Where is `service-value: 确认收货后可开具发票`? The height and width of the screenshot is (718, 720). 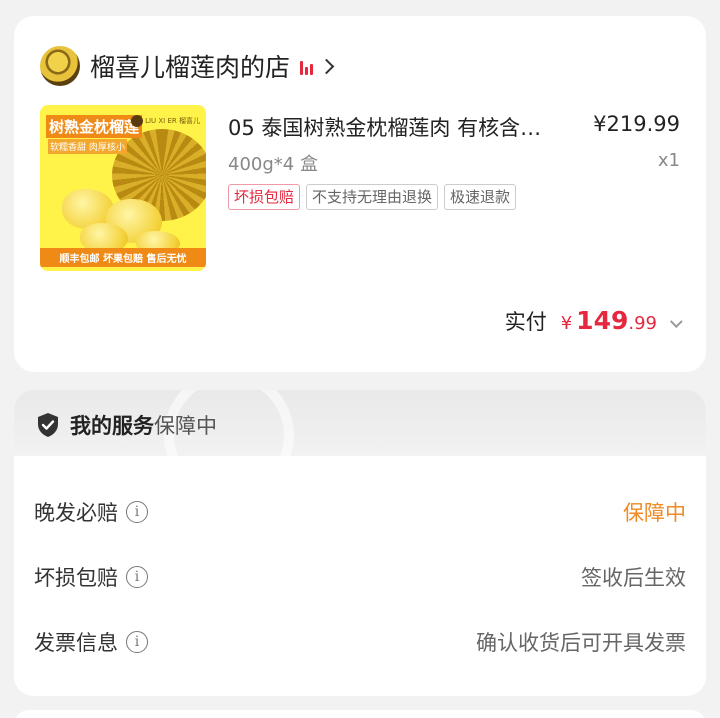
service-value: 确认收货后可开具发票 is located at coordinates (581, 643).